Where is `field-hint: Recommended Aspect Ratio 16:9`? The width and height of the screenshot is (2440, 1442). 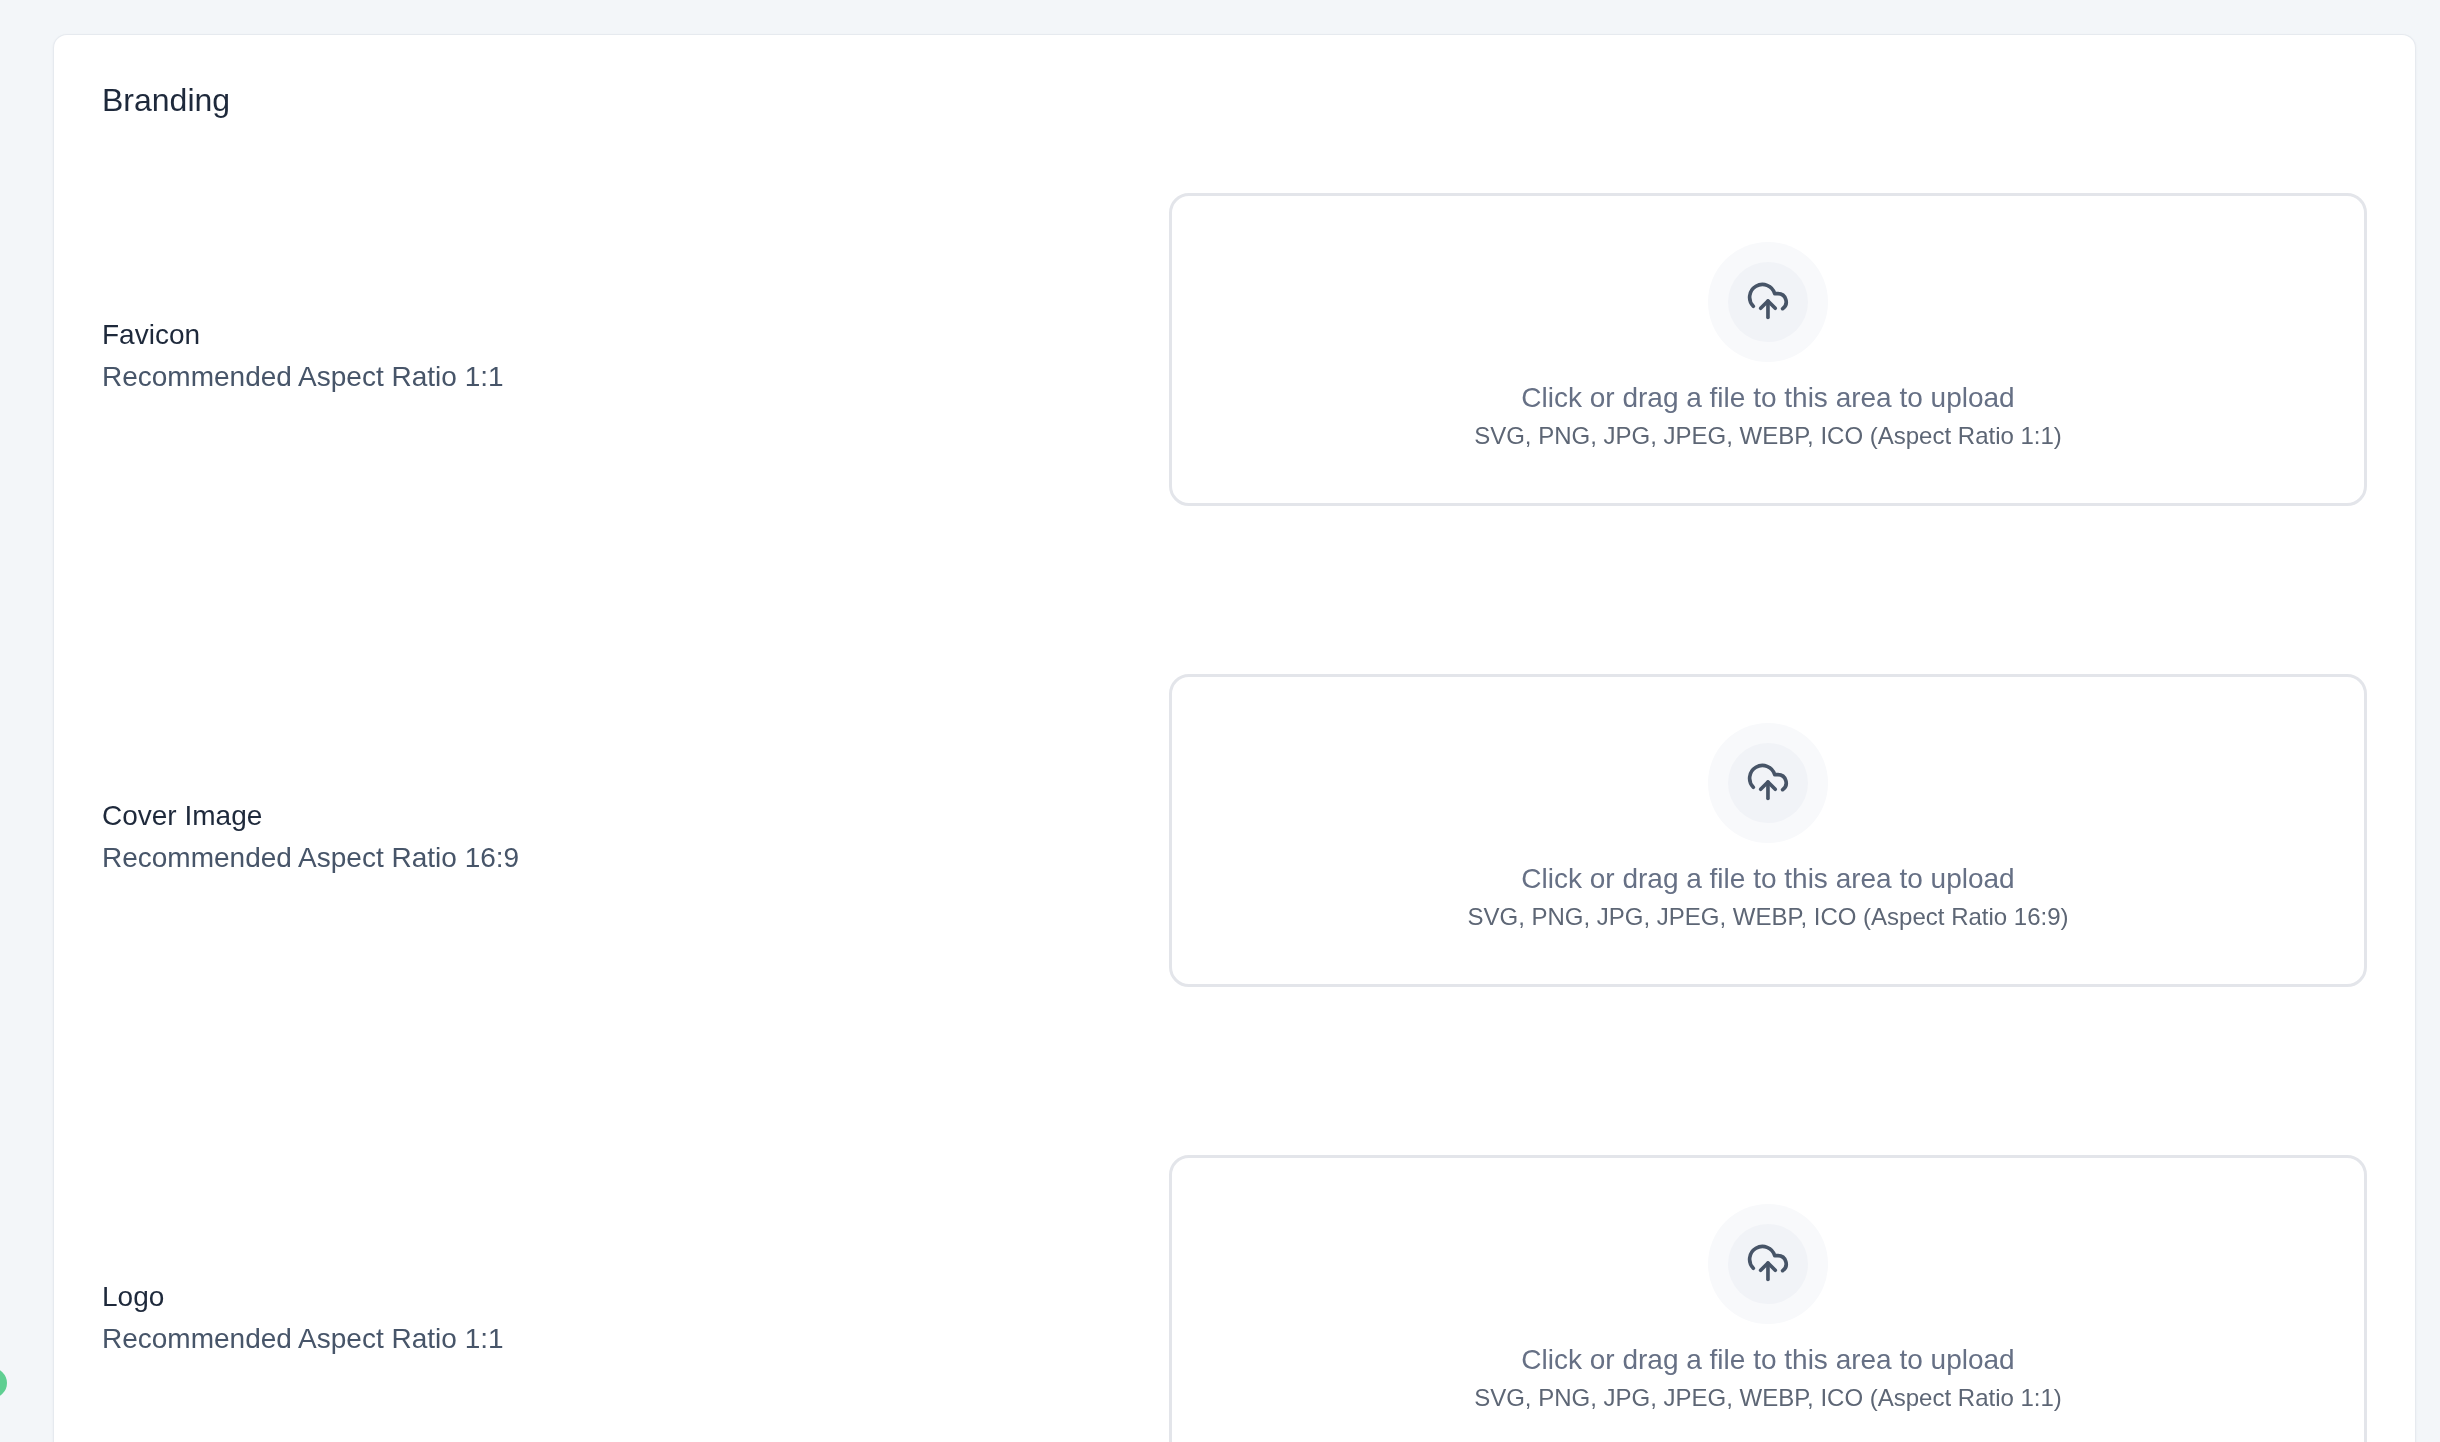 field-hint: Recommended Aspect Ratio 16:9 is located at coordinates (311, 857).